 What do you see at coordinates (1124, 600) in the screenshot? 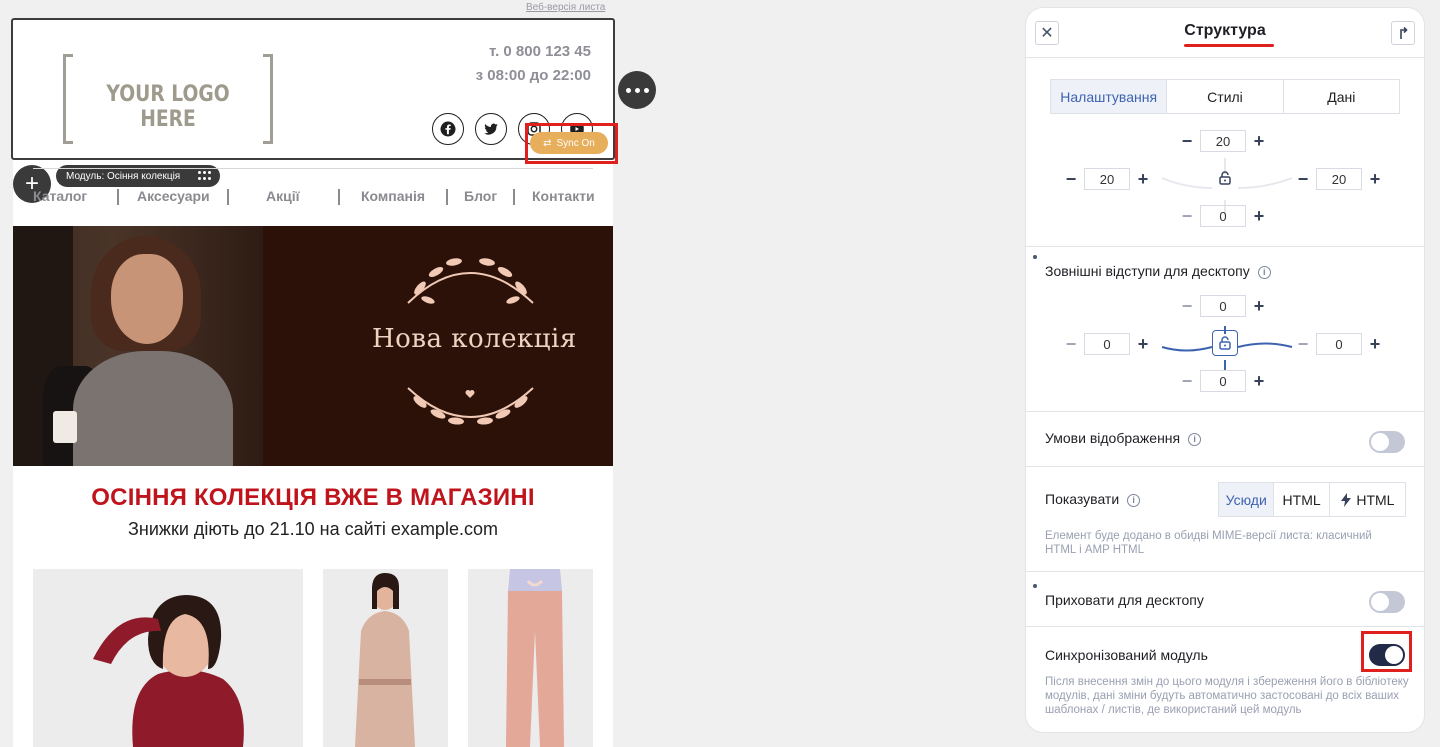
I see `hide-desktop-label: Приховати для десктопу` at bounding box center [1124, 600].